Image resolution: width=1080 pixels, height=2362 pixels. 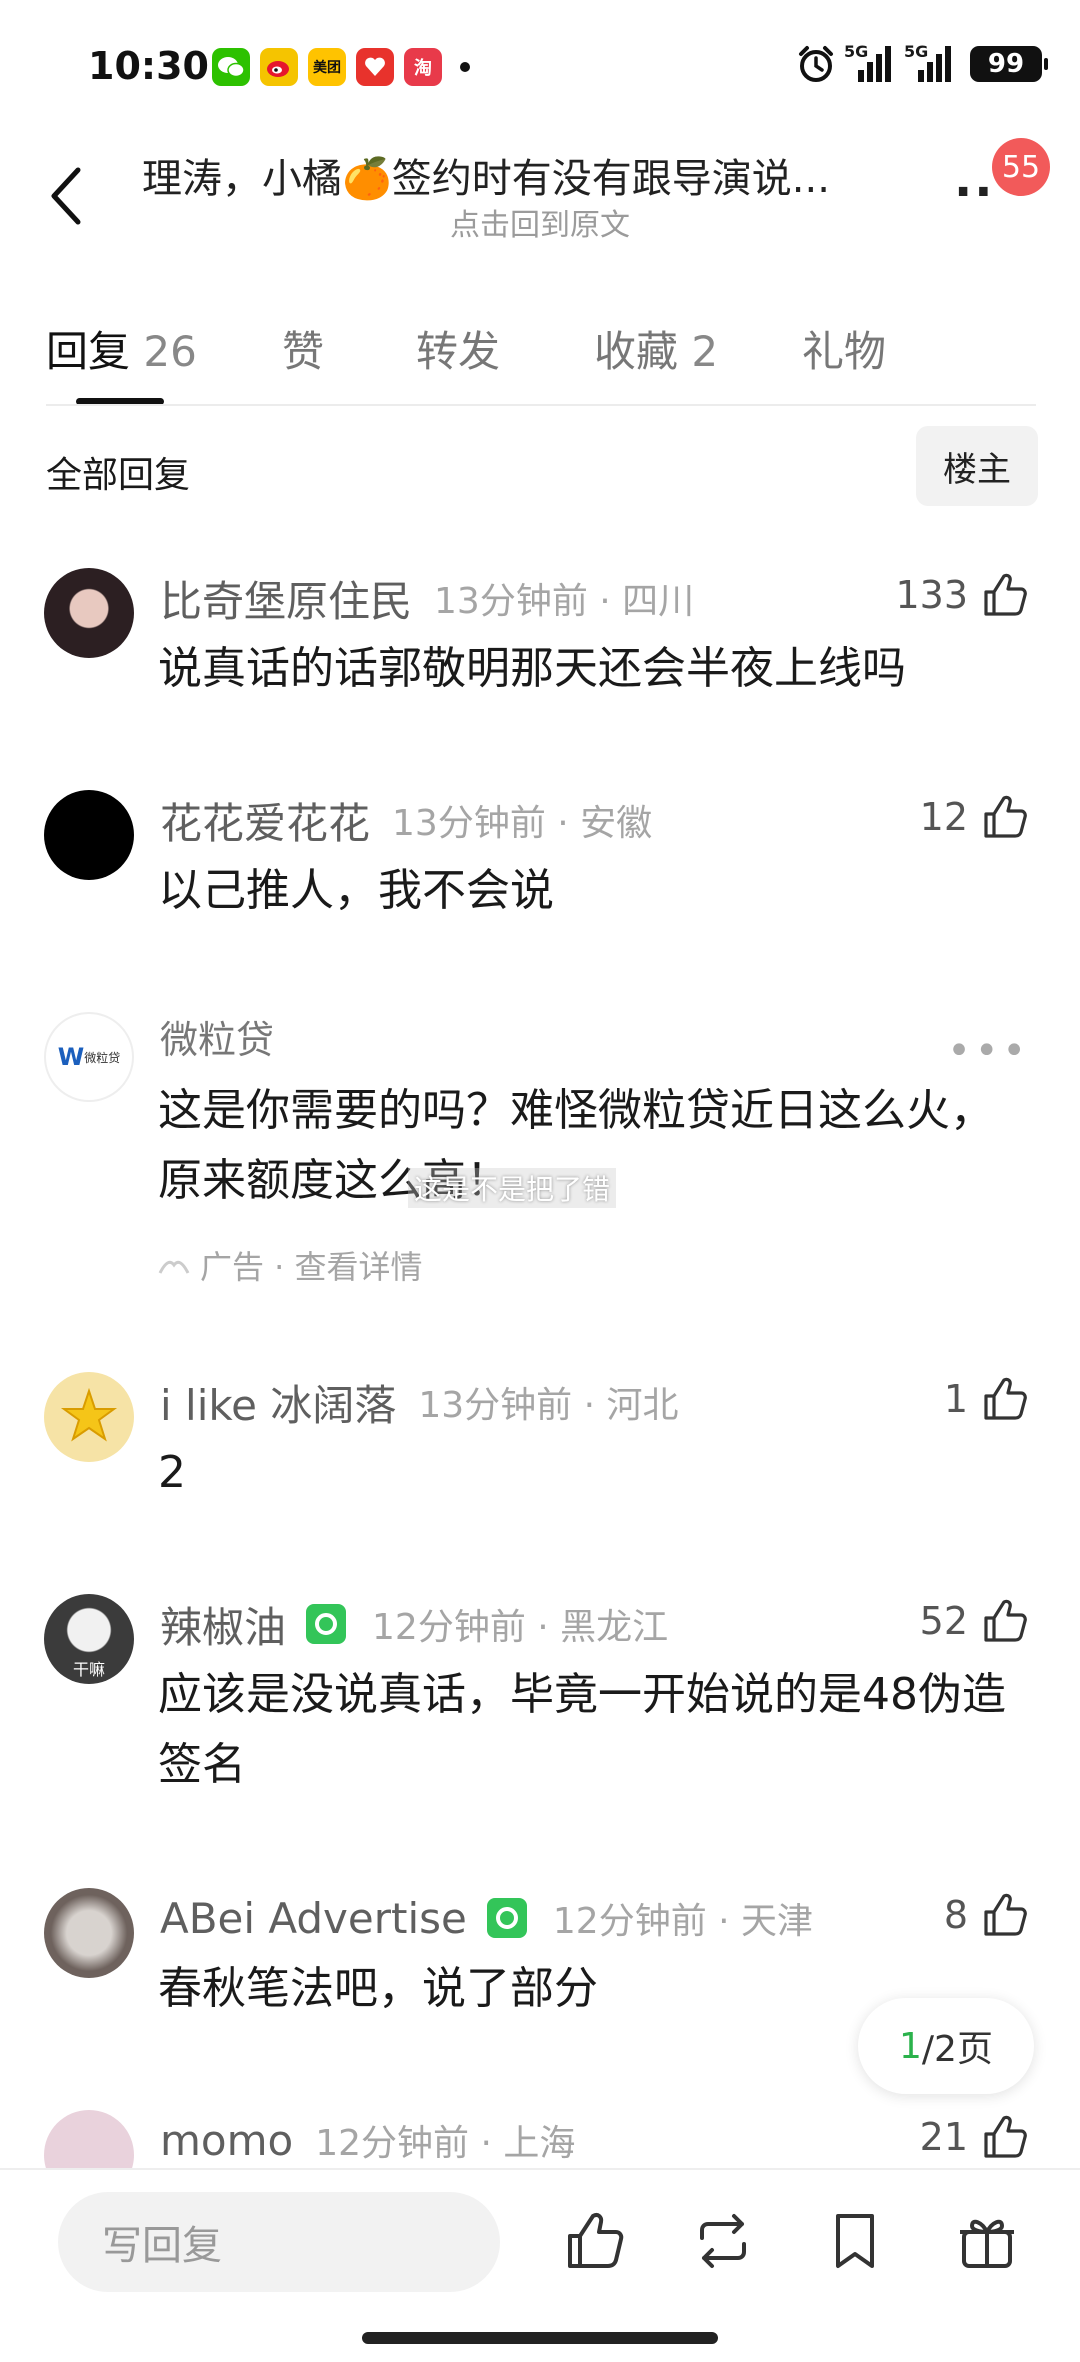 What do you see at coordinates (975, 2137) in the screenshot?
I see `like-control: 21` at bounding box center [975, 2137].